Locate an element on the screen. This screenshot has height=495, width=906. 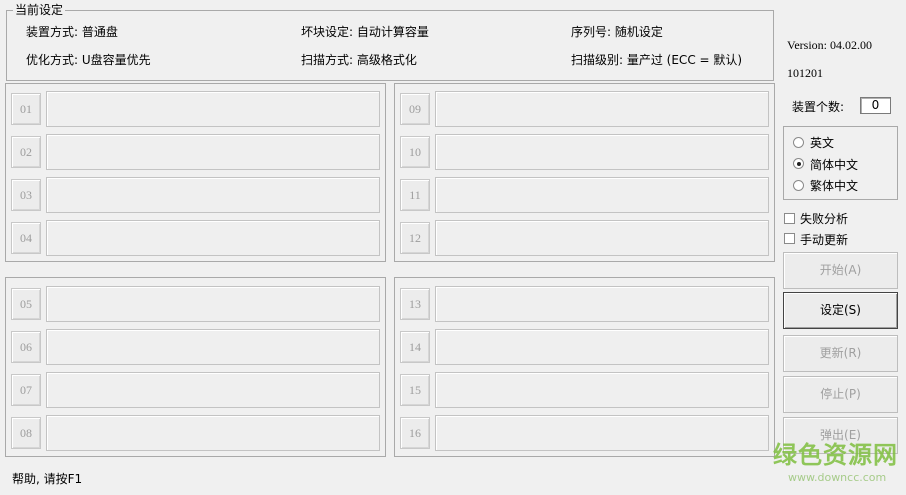
slot-button-01: 01 is located at coordinates (26, 109).